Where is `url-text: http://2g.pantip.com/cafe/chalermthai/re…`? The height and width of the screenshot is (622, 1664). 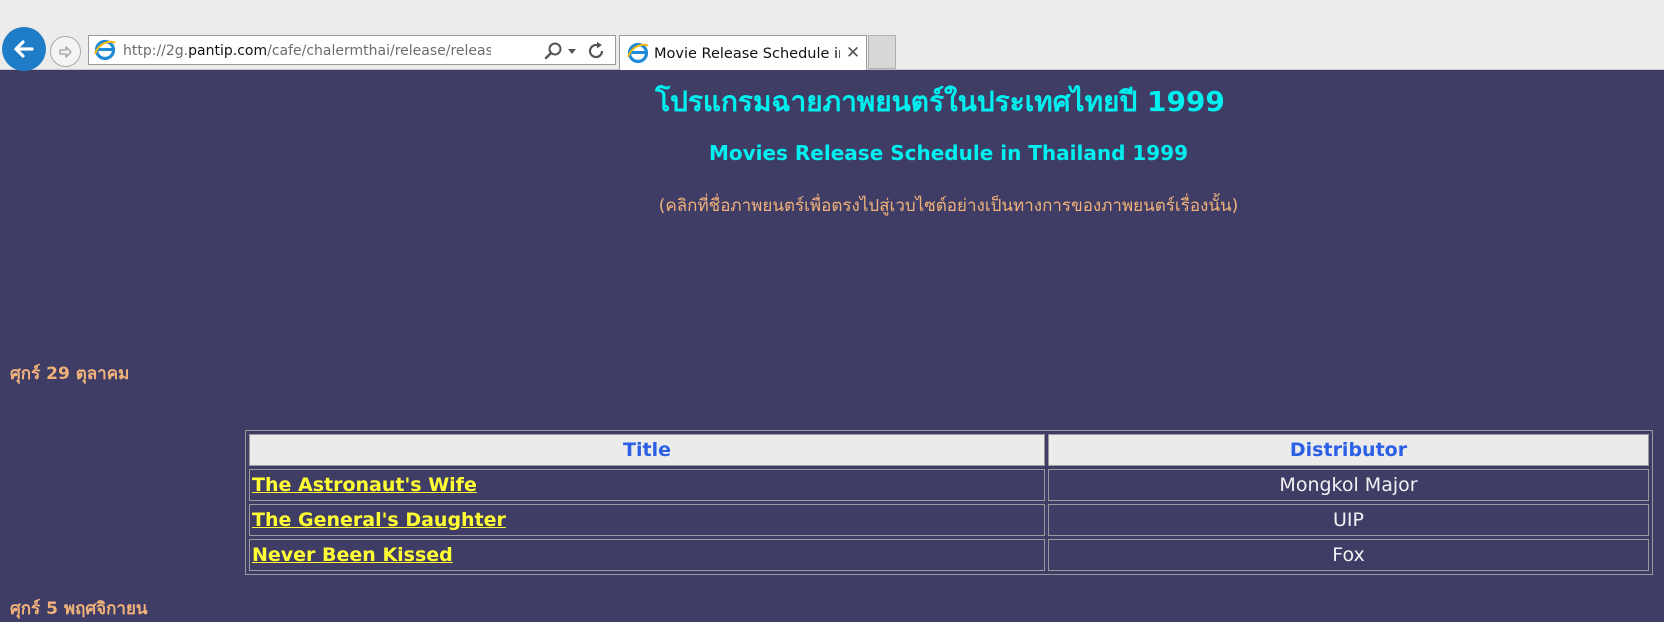 url-text: http://2g.pantip.com/cafe/chalermthai/re… is located at coordinates (307, 51).